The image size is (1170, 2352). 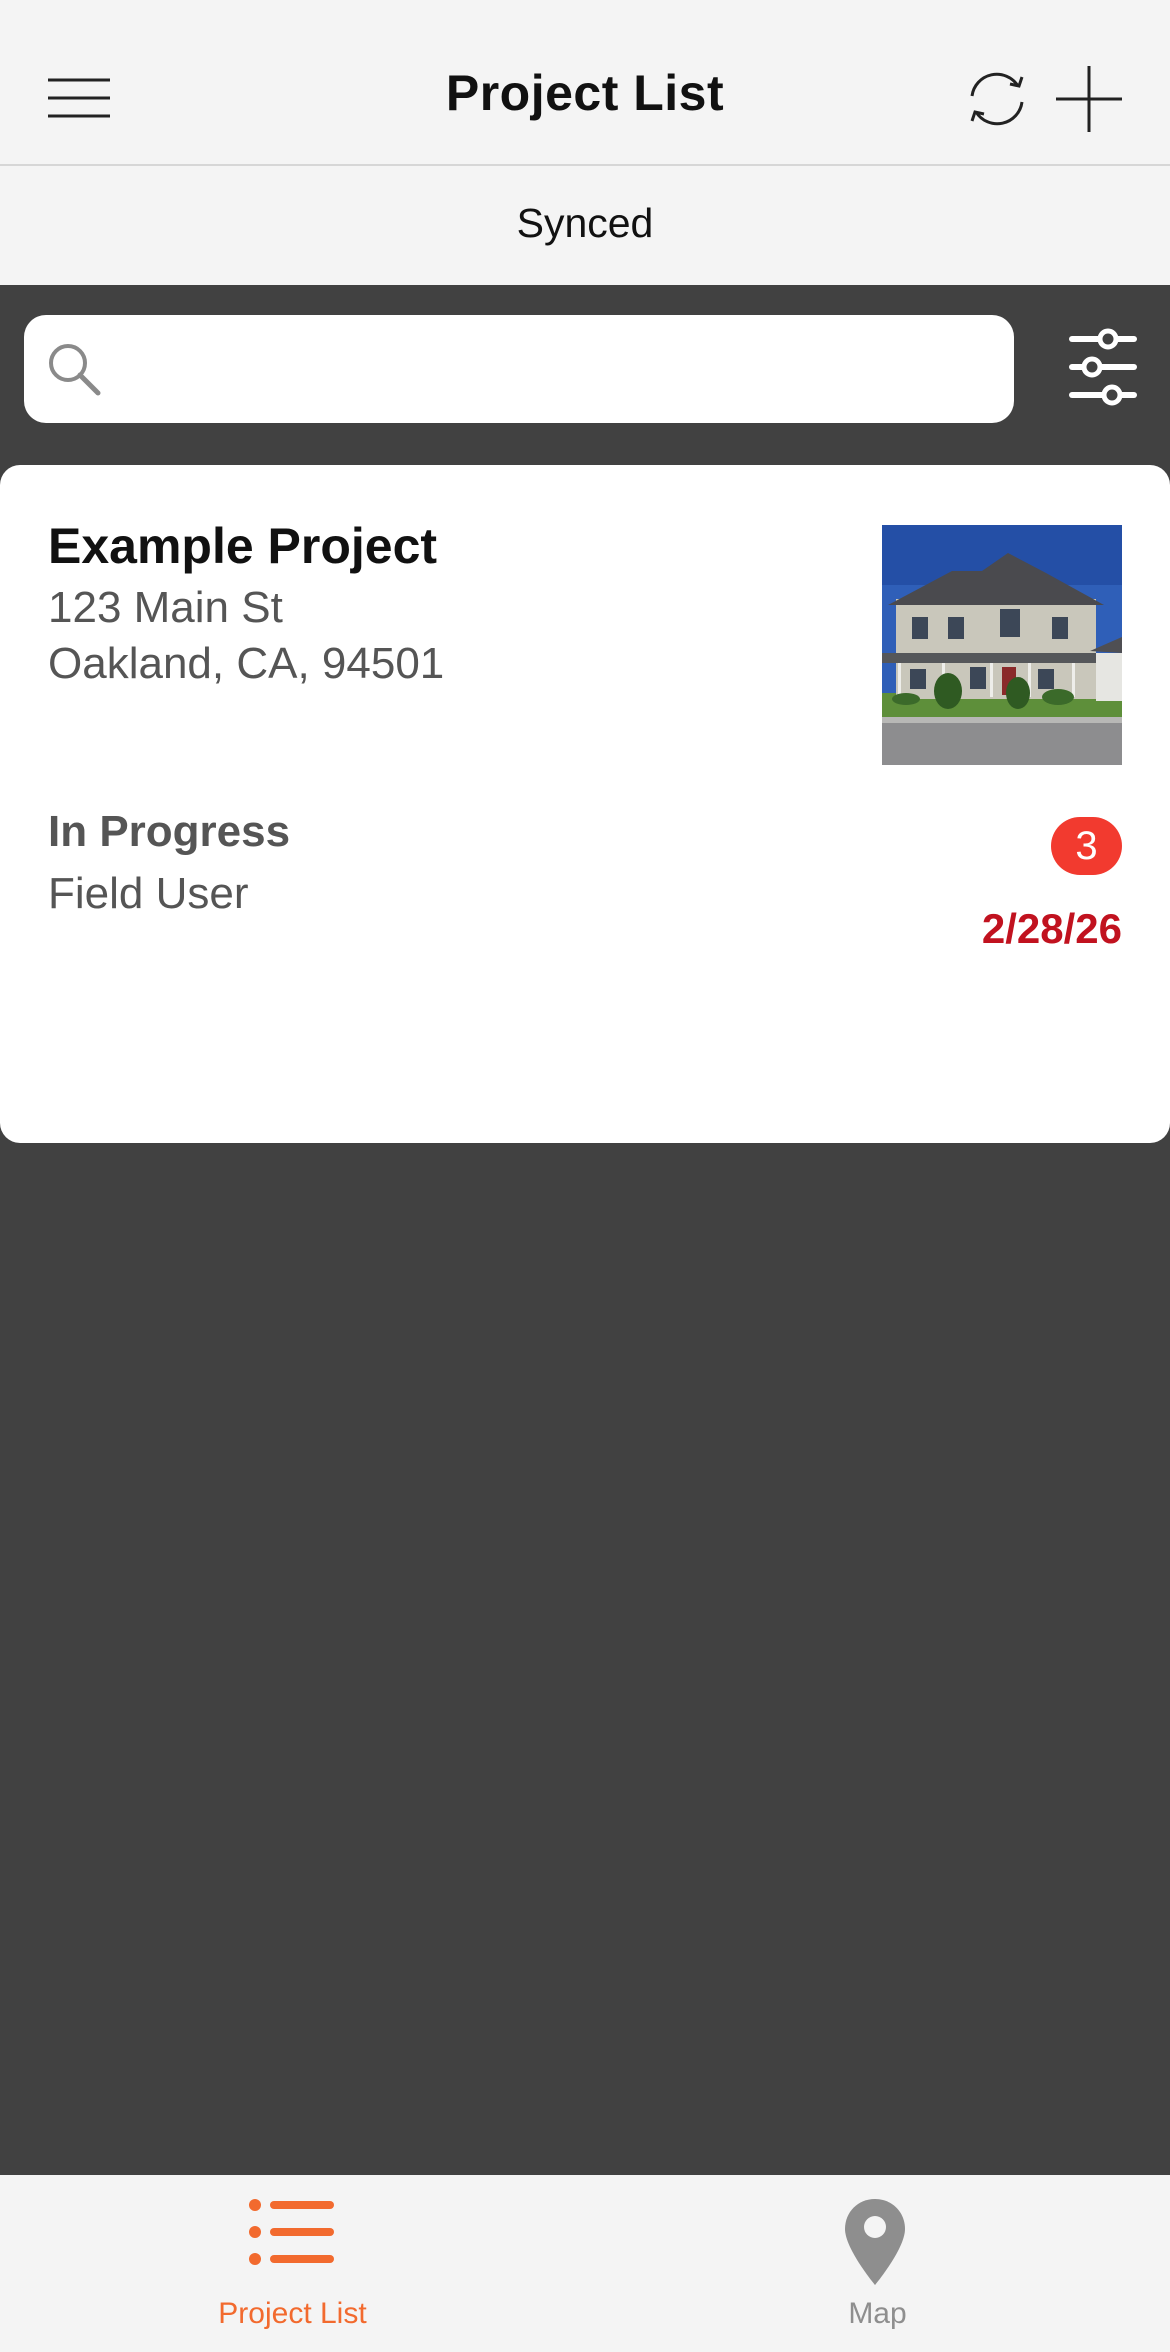 I want to click on search-icon, so click(x=75, y=370).